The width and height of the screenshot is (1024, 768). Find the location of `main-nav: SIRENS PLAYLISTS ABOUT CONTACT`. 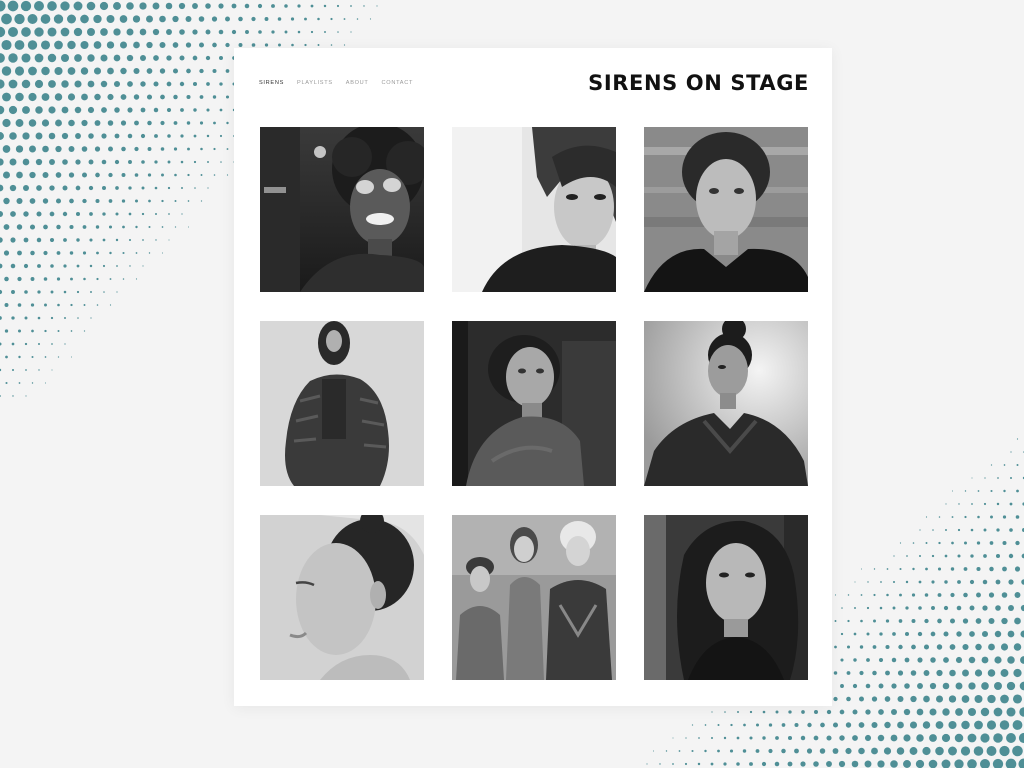

main-nav: SIRENS PLAYLISTS ABOUT CONTACT is located at coordinates (342, 83).